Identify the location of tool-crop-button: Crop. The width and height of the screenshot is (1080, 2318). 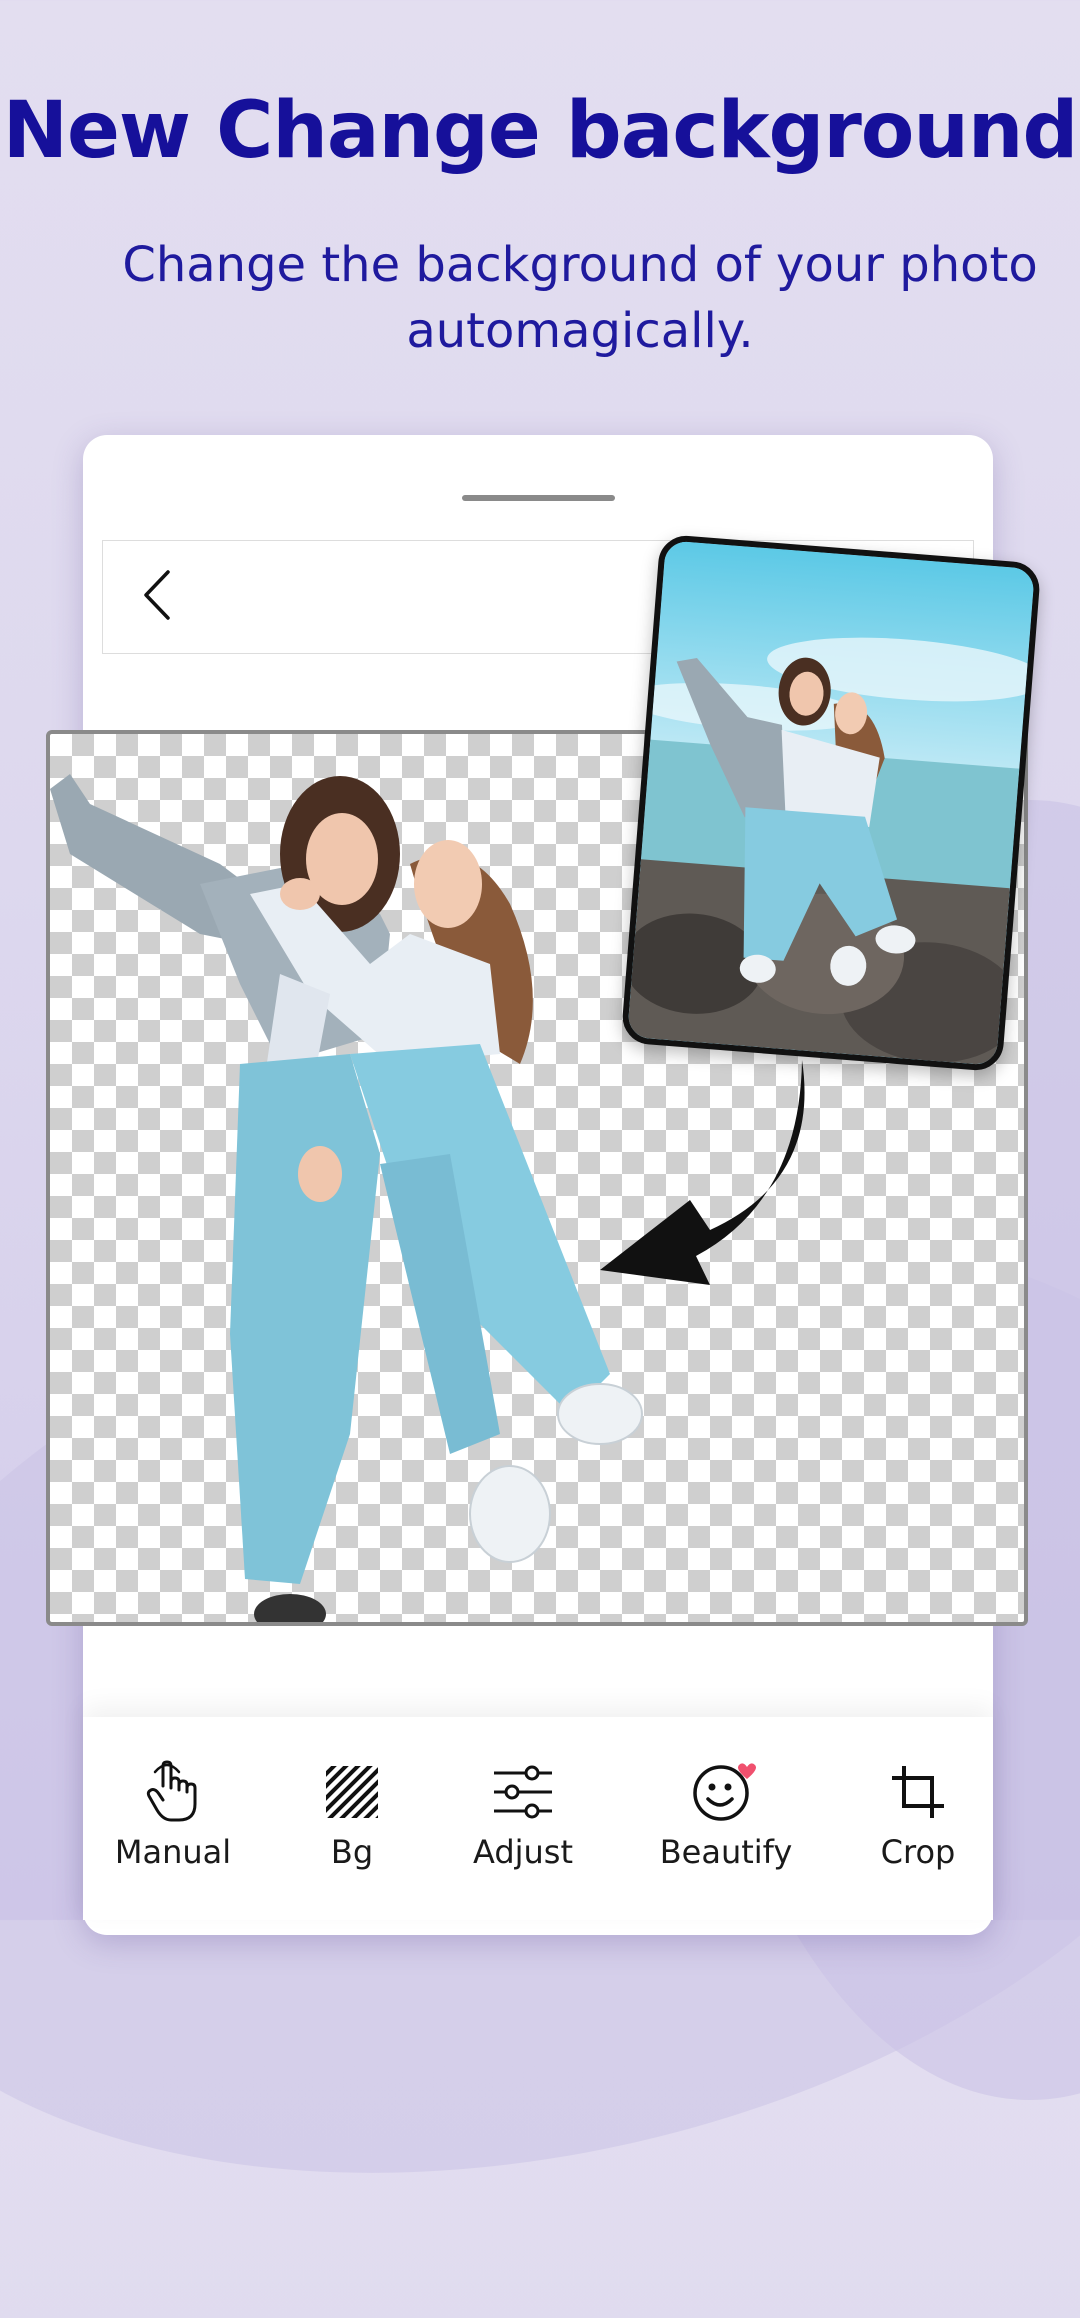
(918, 1822).